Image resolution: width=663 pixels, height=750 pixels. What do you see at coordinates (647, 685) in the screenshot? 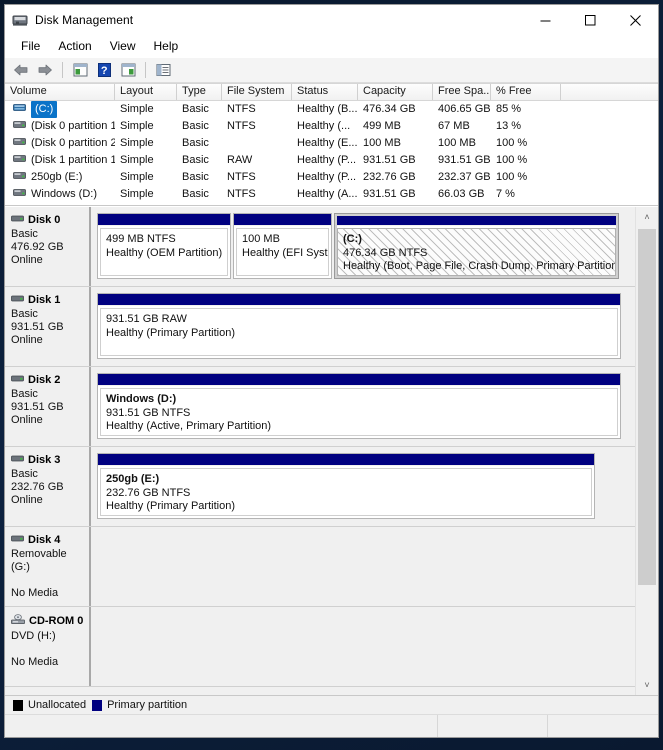
I see `scroll-down-arrow-icon: ˅` at bounding box center [647, 685].